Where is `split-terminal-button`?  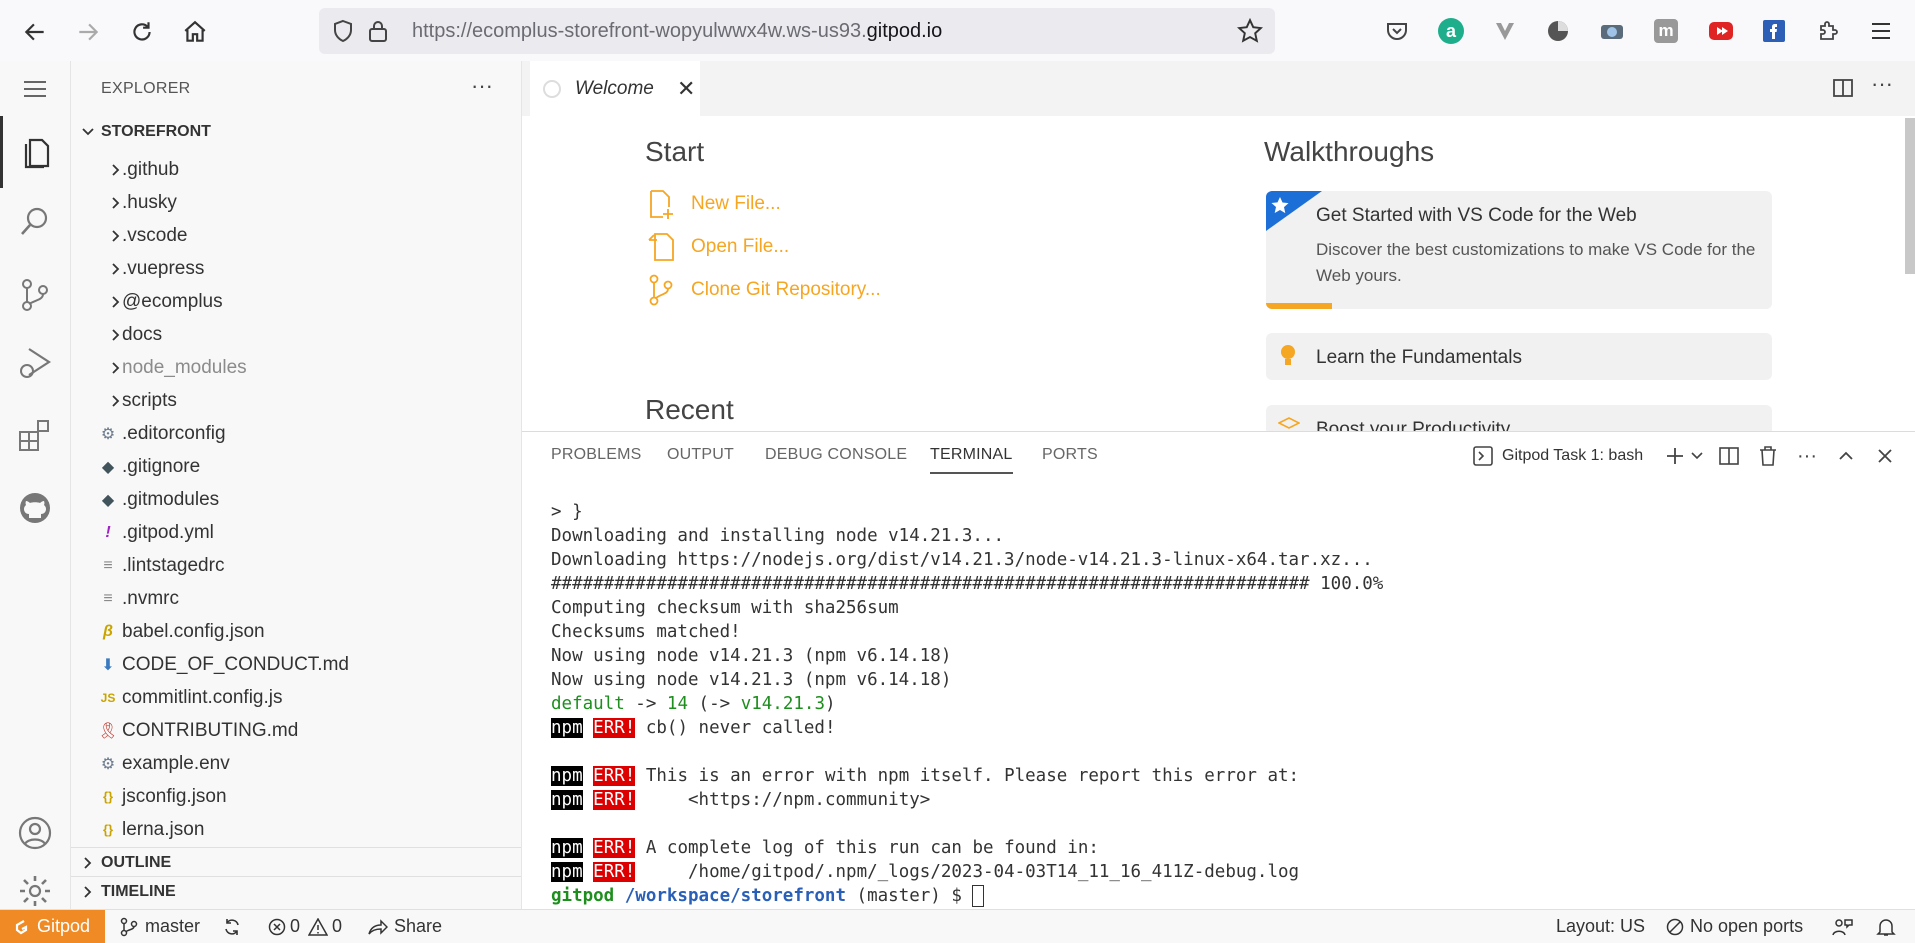
split-terminal-button is located at coordinates (1729, 456).